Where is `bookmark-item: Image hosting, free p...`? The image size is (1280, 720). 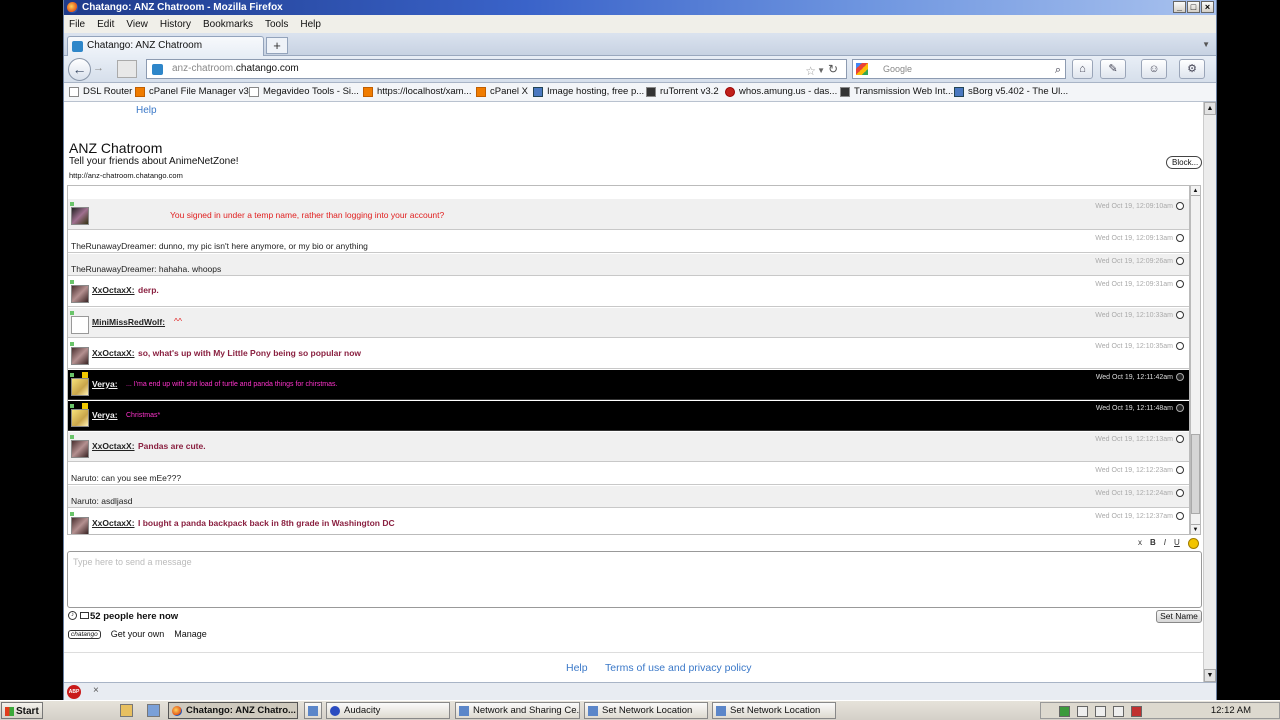
bookmark-item: Image hosting, free p... is located at coordinates (588, 91).